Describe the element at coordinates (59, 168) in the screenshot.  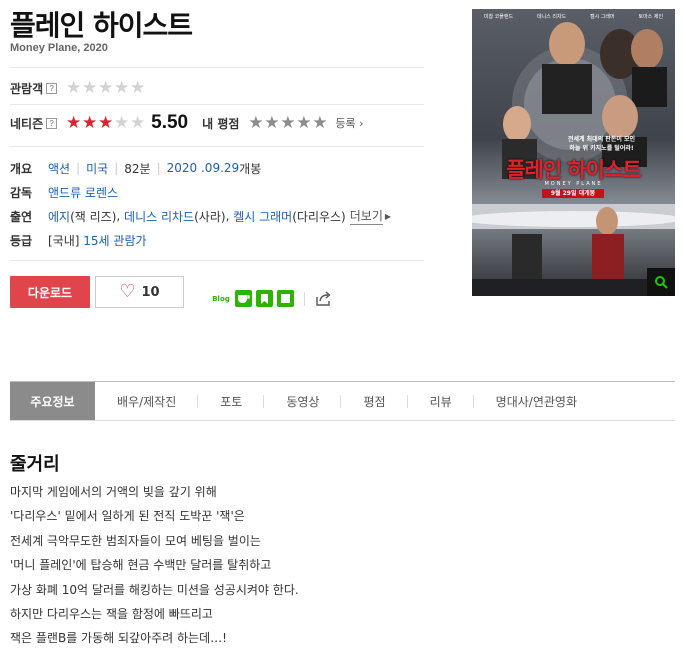
I see `genre-link: 액션` at that location.